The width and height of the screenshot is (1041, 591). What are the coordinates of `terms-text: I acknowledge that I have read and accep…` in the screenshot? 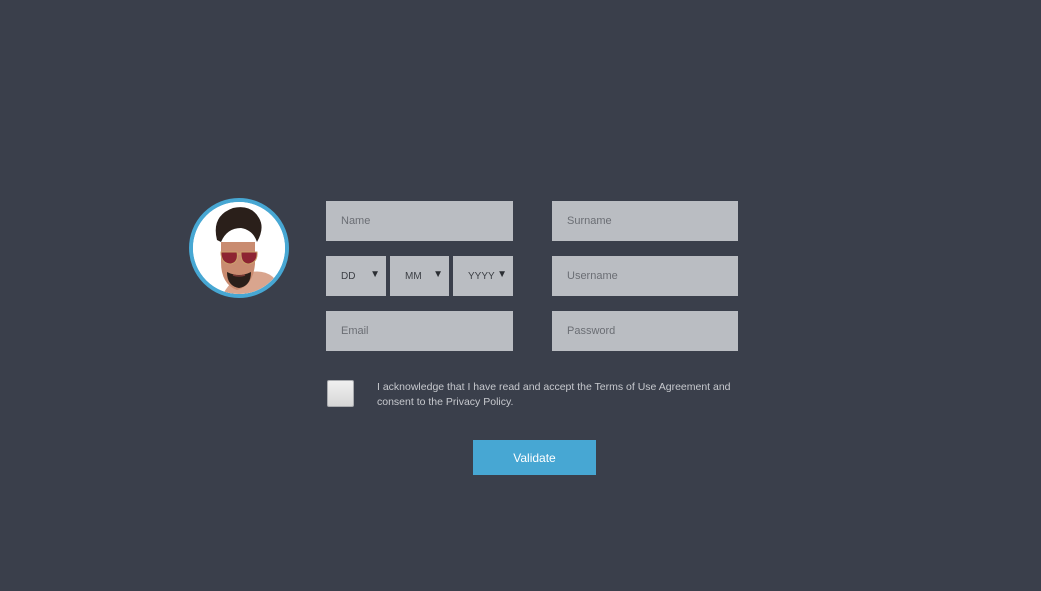 It's located at (554, 394).